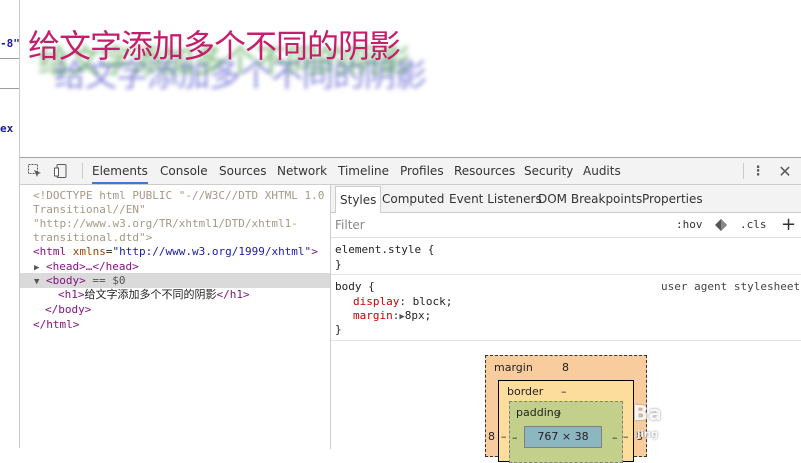  I want to click on margin-top-value: 8, so click(565, 367).